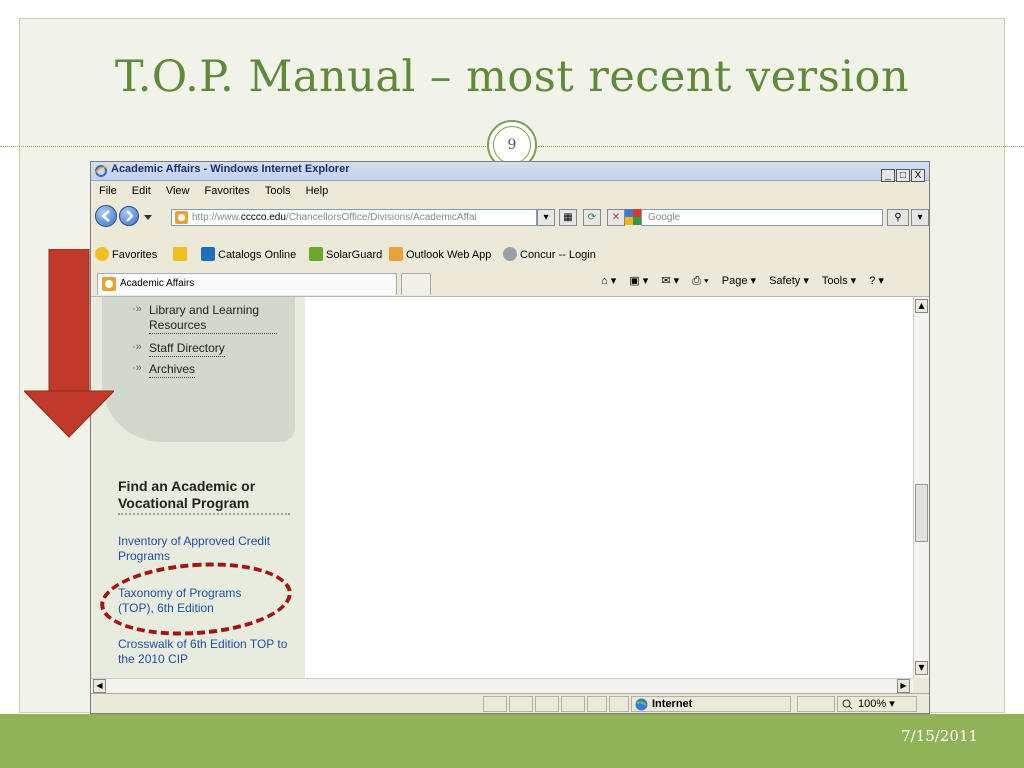 Image resolution: width=1024 pixels, height=768 pixels. Describe the element at coordinates (921, 306) in the screenshot. I see `scroll-up-button: ▲` at that location.